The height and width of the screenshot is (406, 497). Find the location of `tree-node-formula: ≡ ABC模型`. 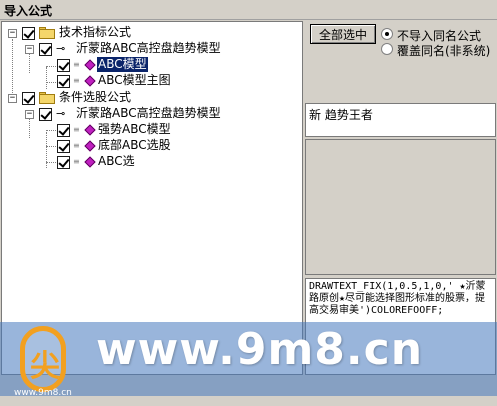

tree-node-formula: ≡ ABC模型 is located at coordinates (152, 65).